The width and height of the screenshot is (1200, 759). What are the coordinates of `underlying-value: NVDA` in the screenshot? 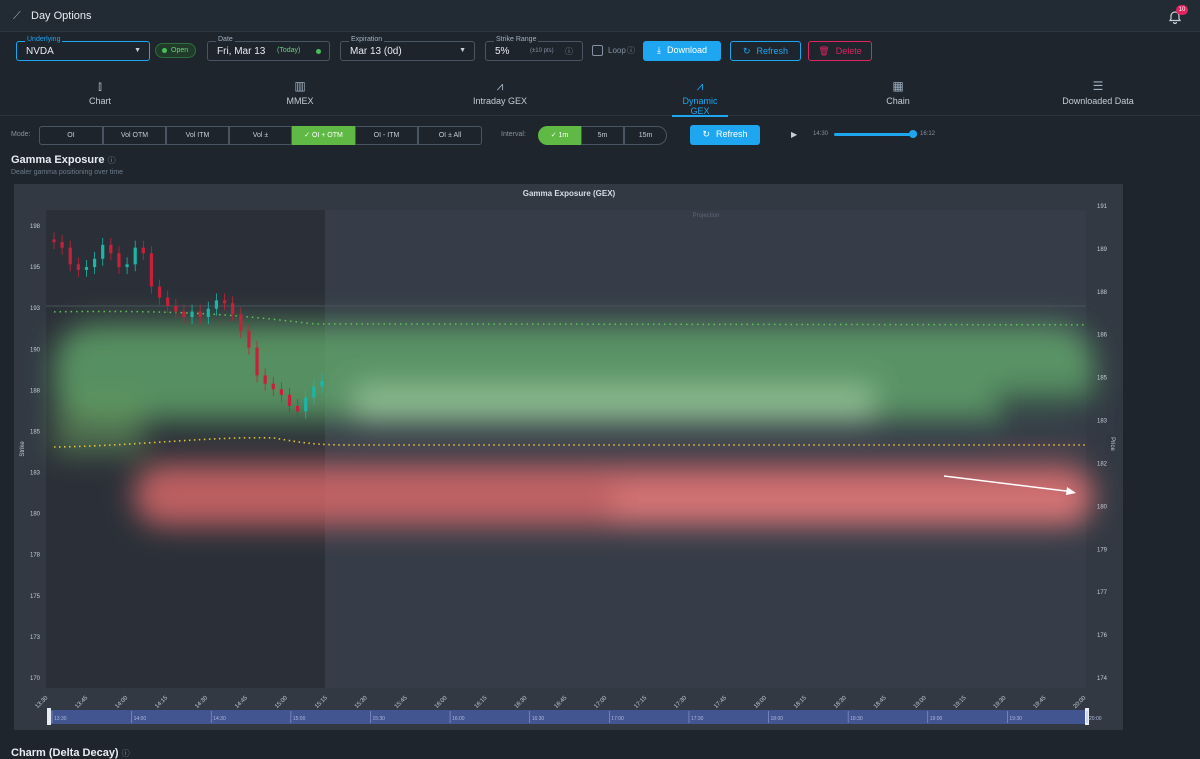 It's located at (40, 51).